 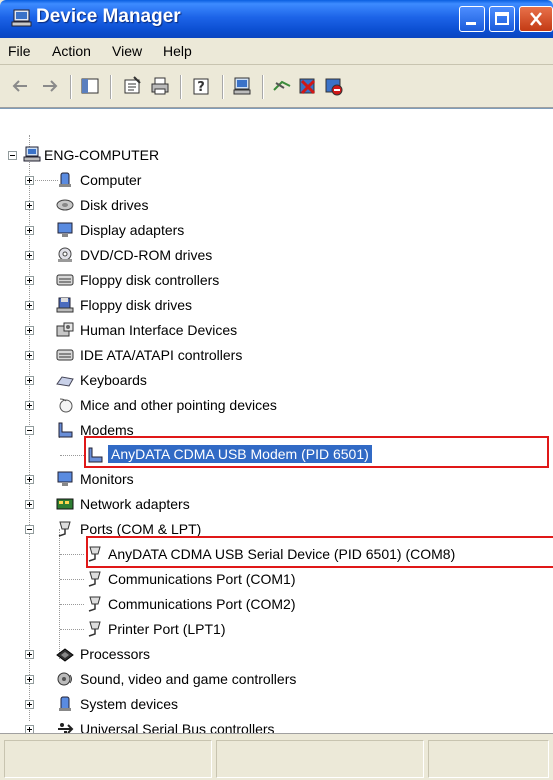 What do you see at coordinates (65, 305) in the screenshot?
I see `floppy-drive-icon` at bounding box center [65, 305].